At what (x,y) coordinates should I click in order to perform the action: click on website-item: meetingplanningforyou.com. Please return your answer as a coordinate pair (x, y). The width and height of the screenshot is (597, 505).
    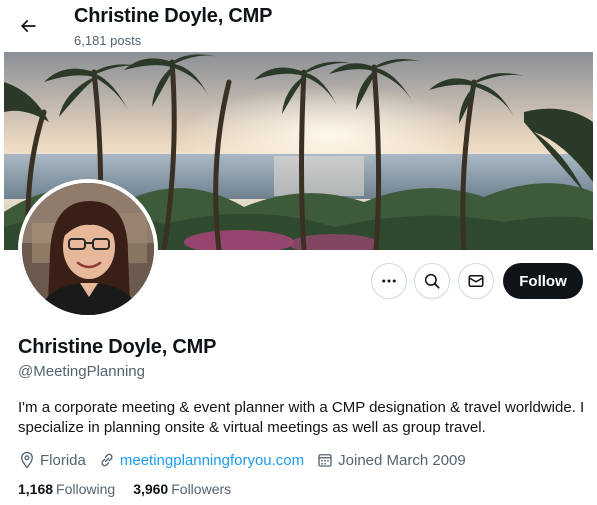
    Looking at the image, I should click on (201, 460).